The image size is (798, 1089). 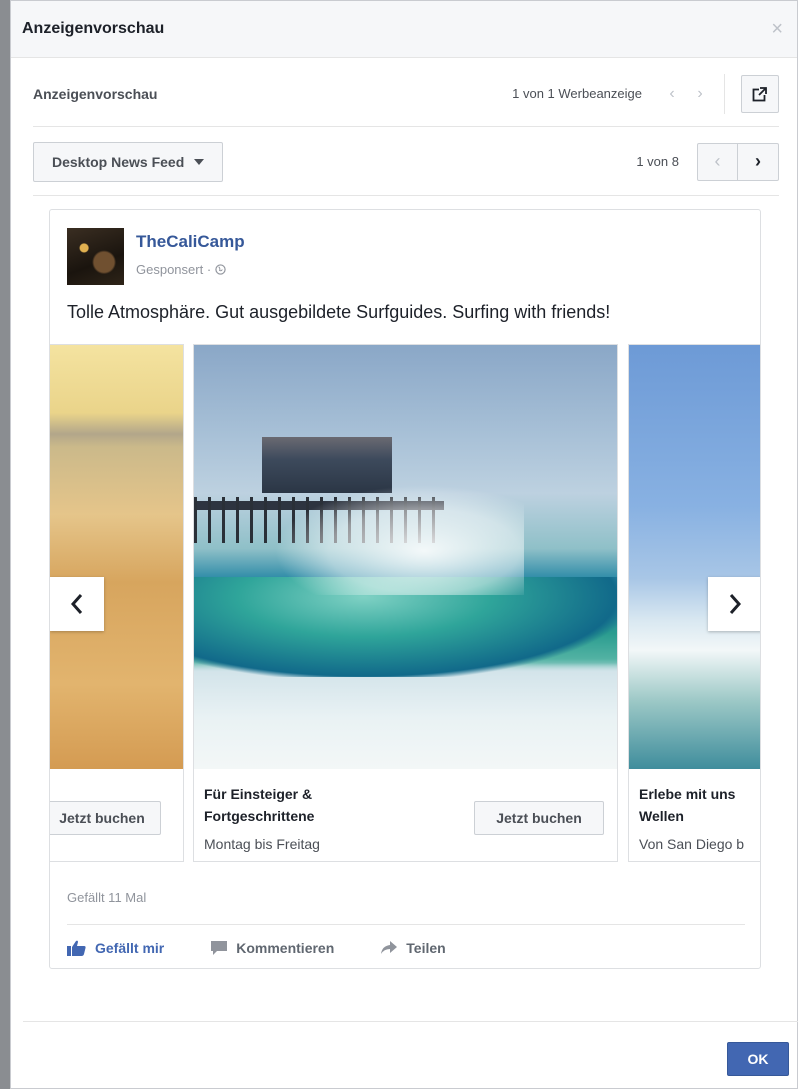 I want to click on close-icon: ×, so click(x=777, y=29).